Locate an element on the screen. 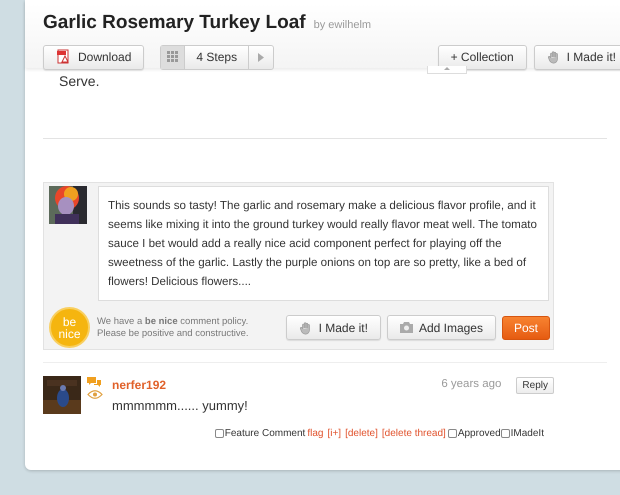 The width and height of the screenshot is (620, 495). action-link: flag is located at coordinates (315, 433).